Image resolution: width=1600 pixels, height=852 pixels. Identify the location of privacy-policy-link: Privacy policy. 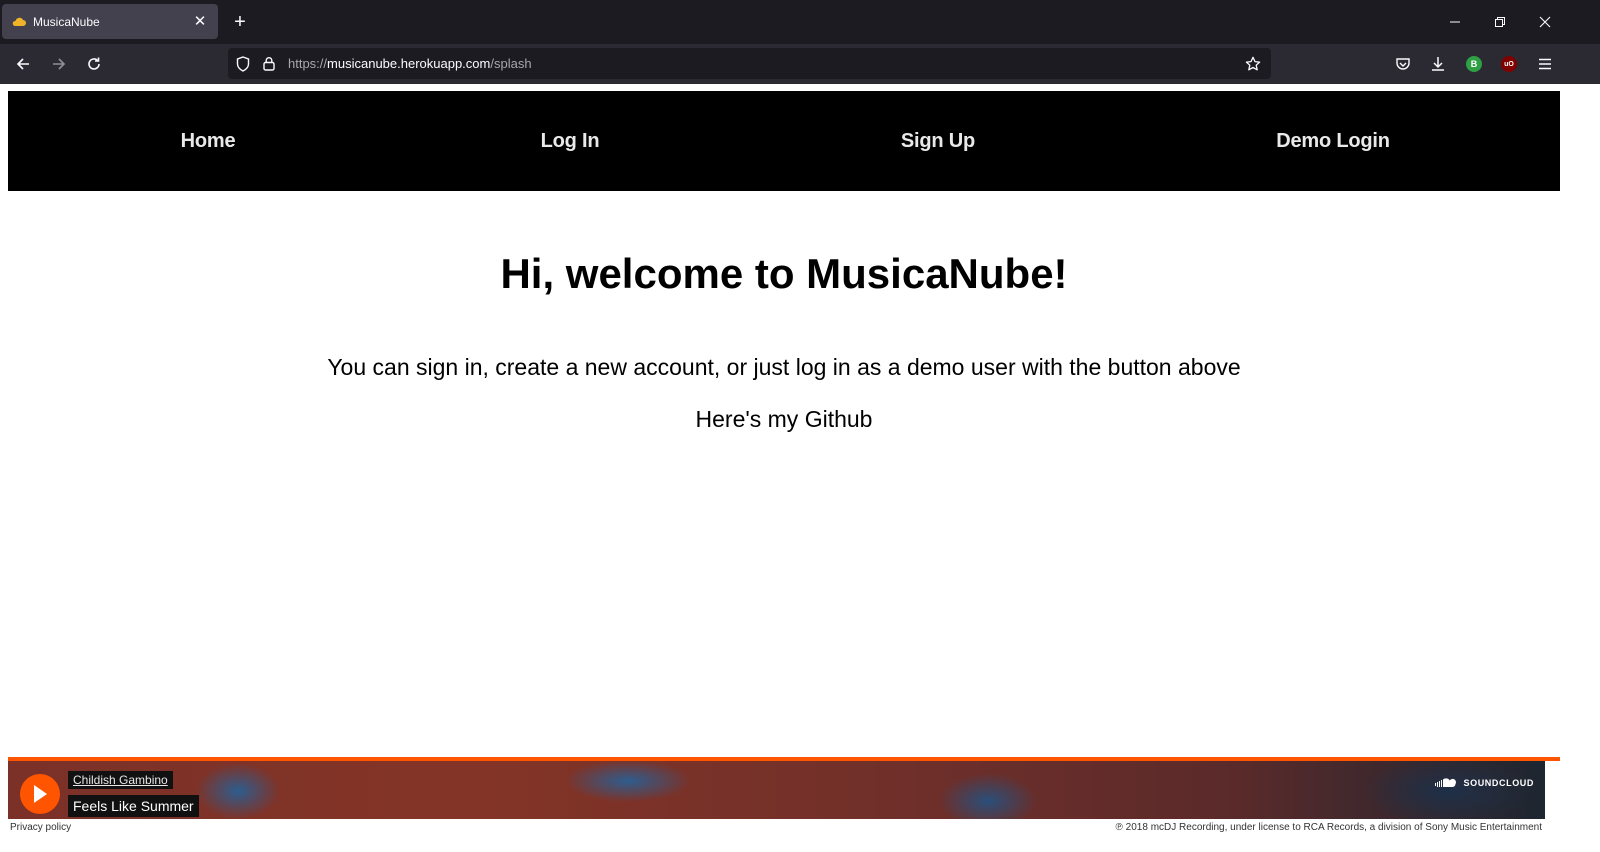
(40, 827).